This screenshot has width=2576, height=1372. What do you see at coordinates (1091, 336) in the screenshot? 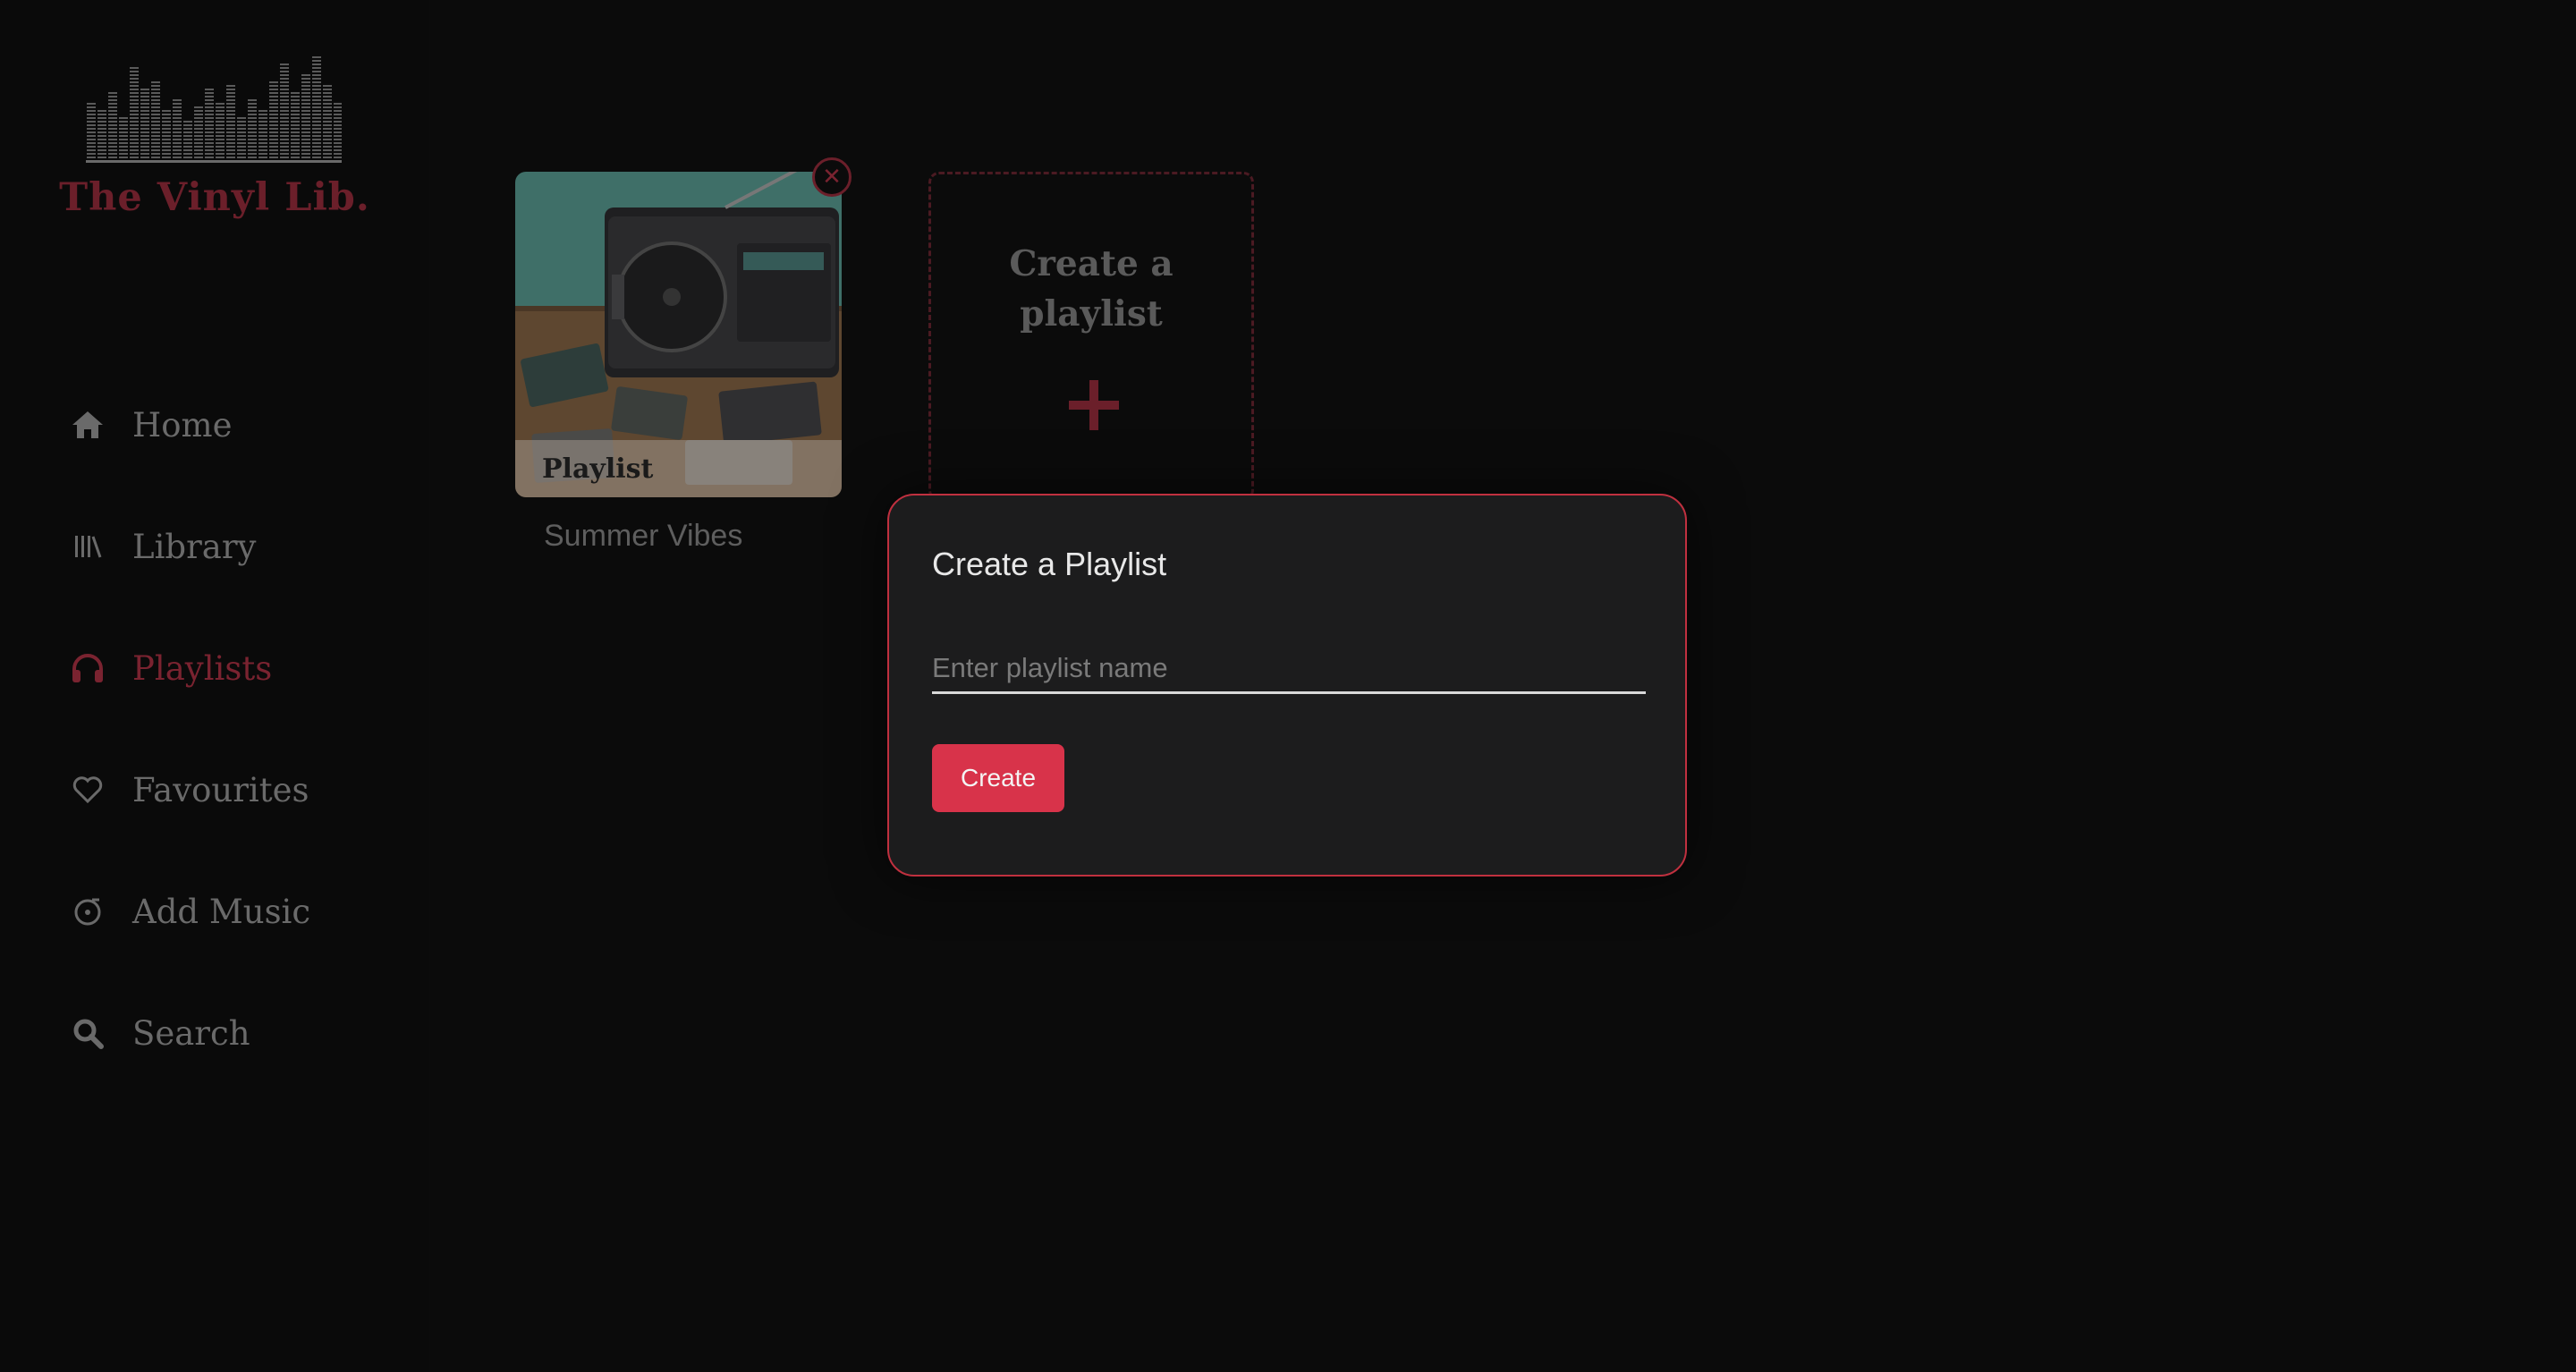
I see `create-playlist-card: Create a playlist` at bounding box center [1091, 336].